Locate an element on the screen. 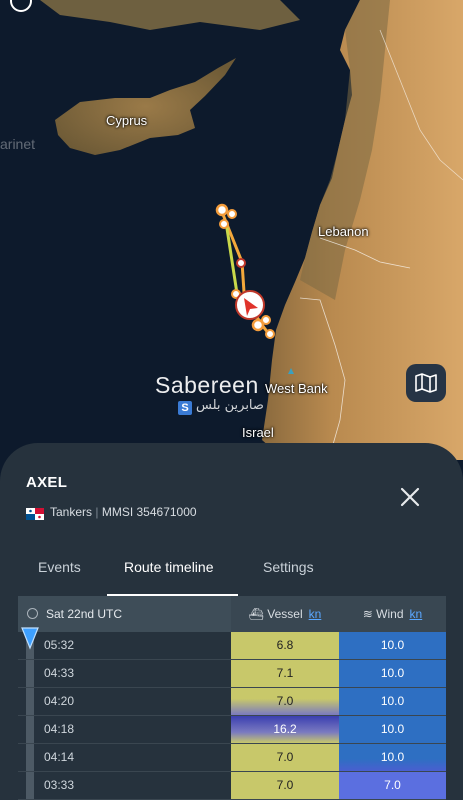 Image resolution: width=463 pixels, height=800 pixels. tab-bar: Events Route timeline Settings is located at coordinates (231, 574).